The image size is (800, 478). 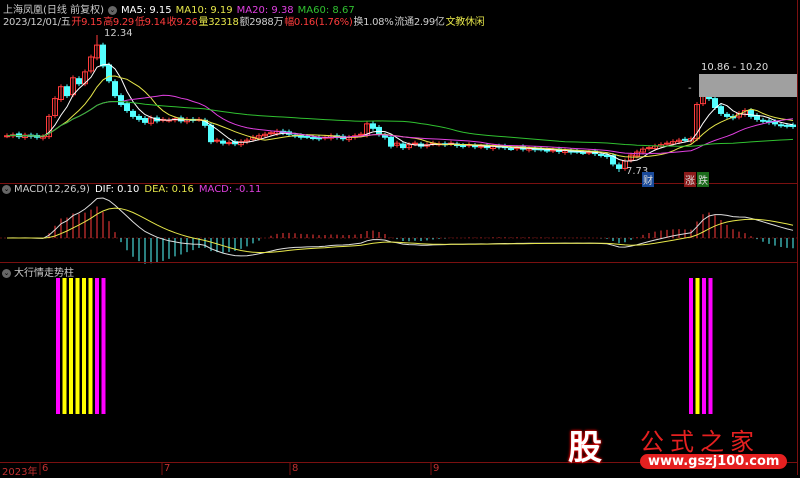 I want to click on divider, so click(x=398, y=262).